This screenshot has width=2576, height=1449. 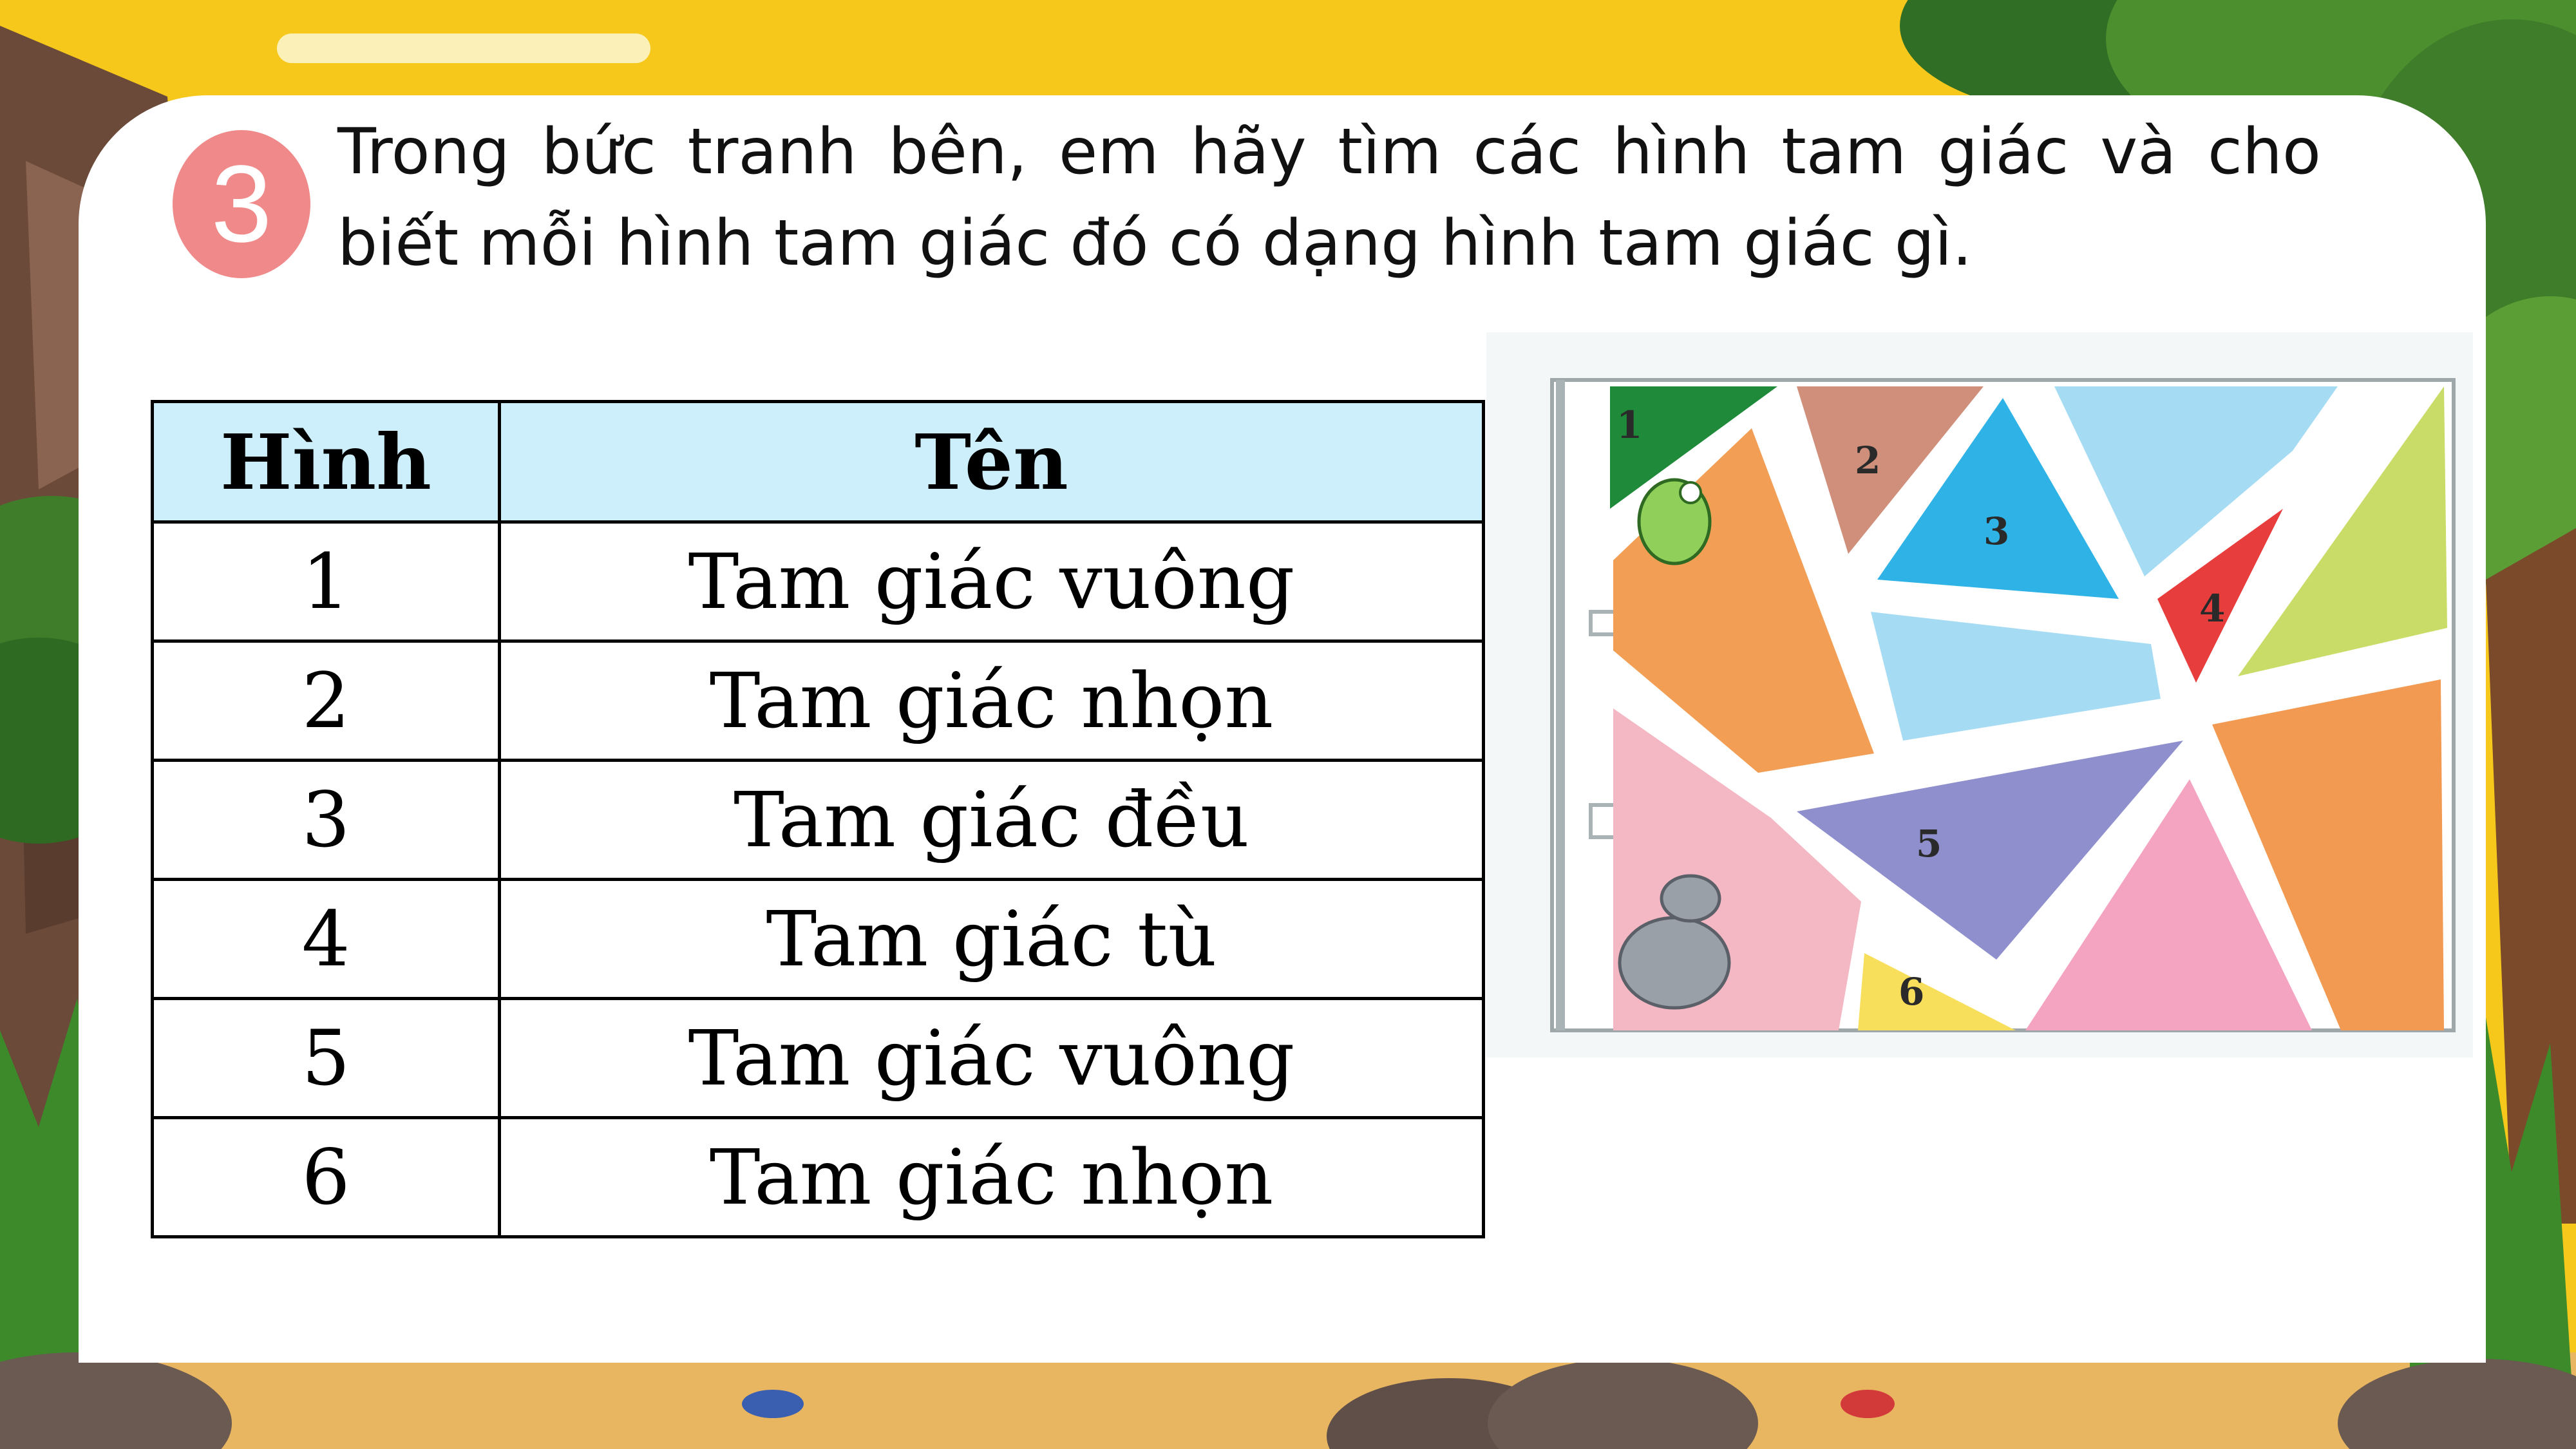 I want to click on table-row: 1 Tam giác vuông, so click(x=818, y=581).